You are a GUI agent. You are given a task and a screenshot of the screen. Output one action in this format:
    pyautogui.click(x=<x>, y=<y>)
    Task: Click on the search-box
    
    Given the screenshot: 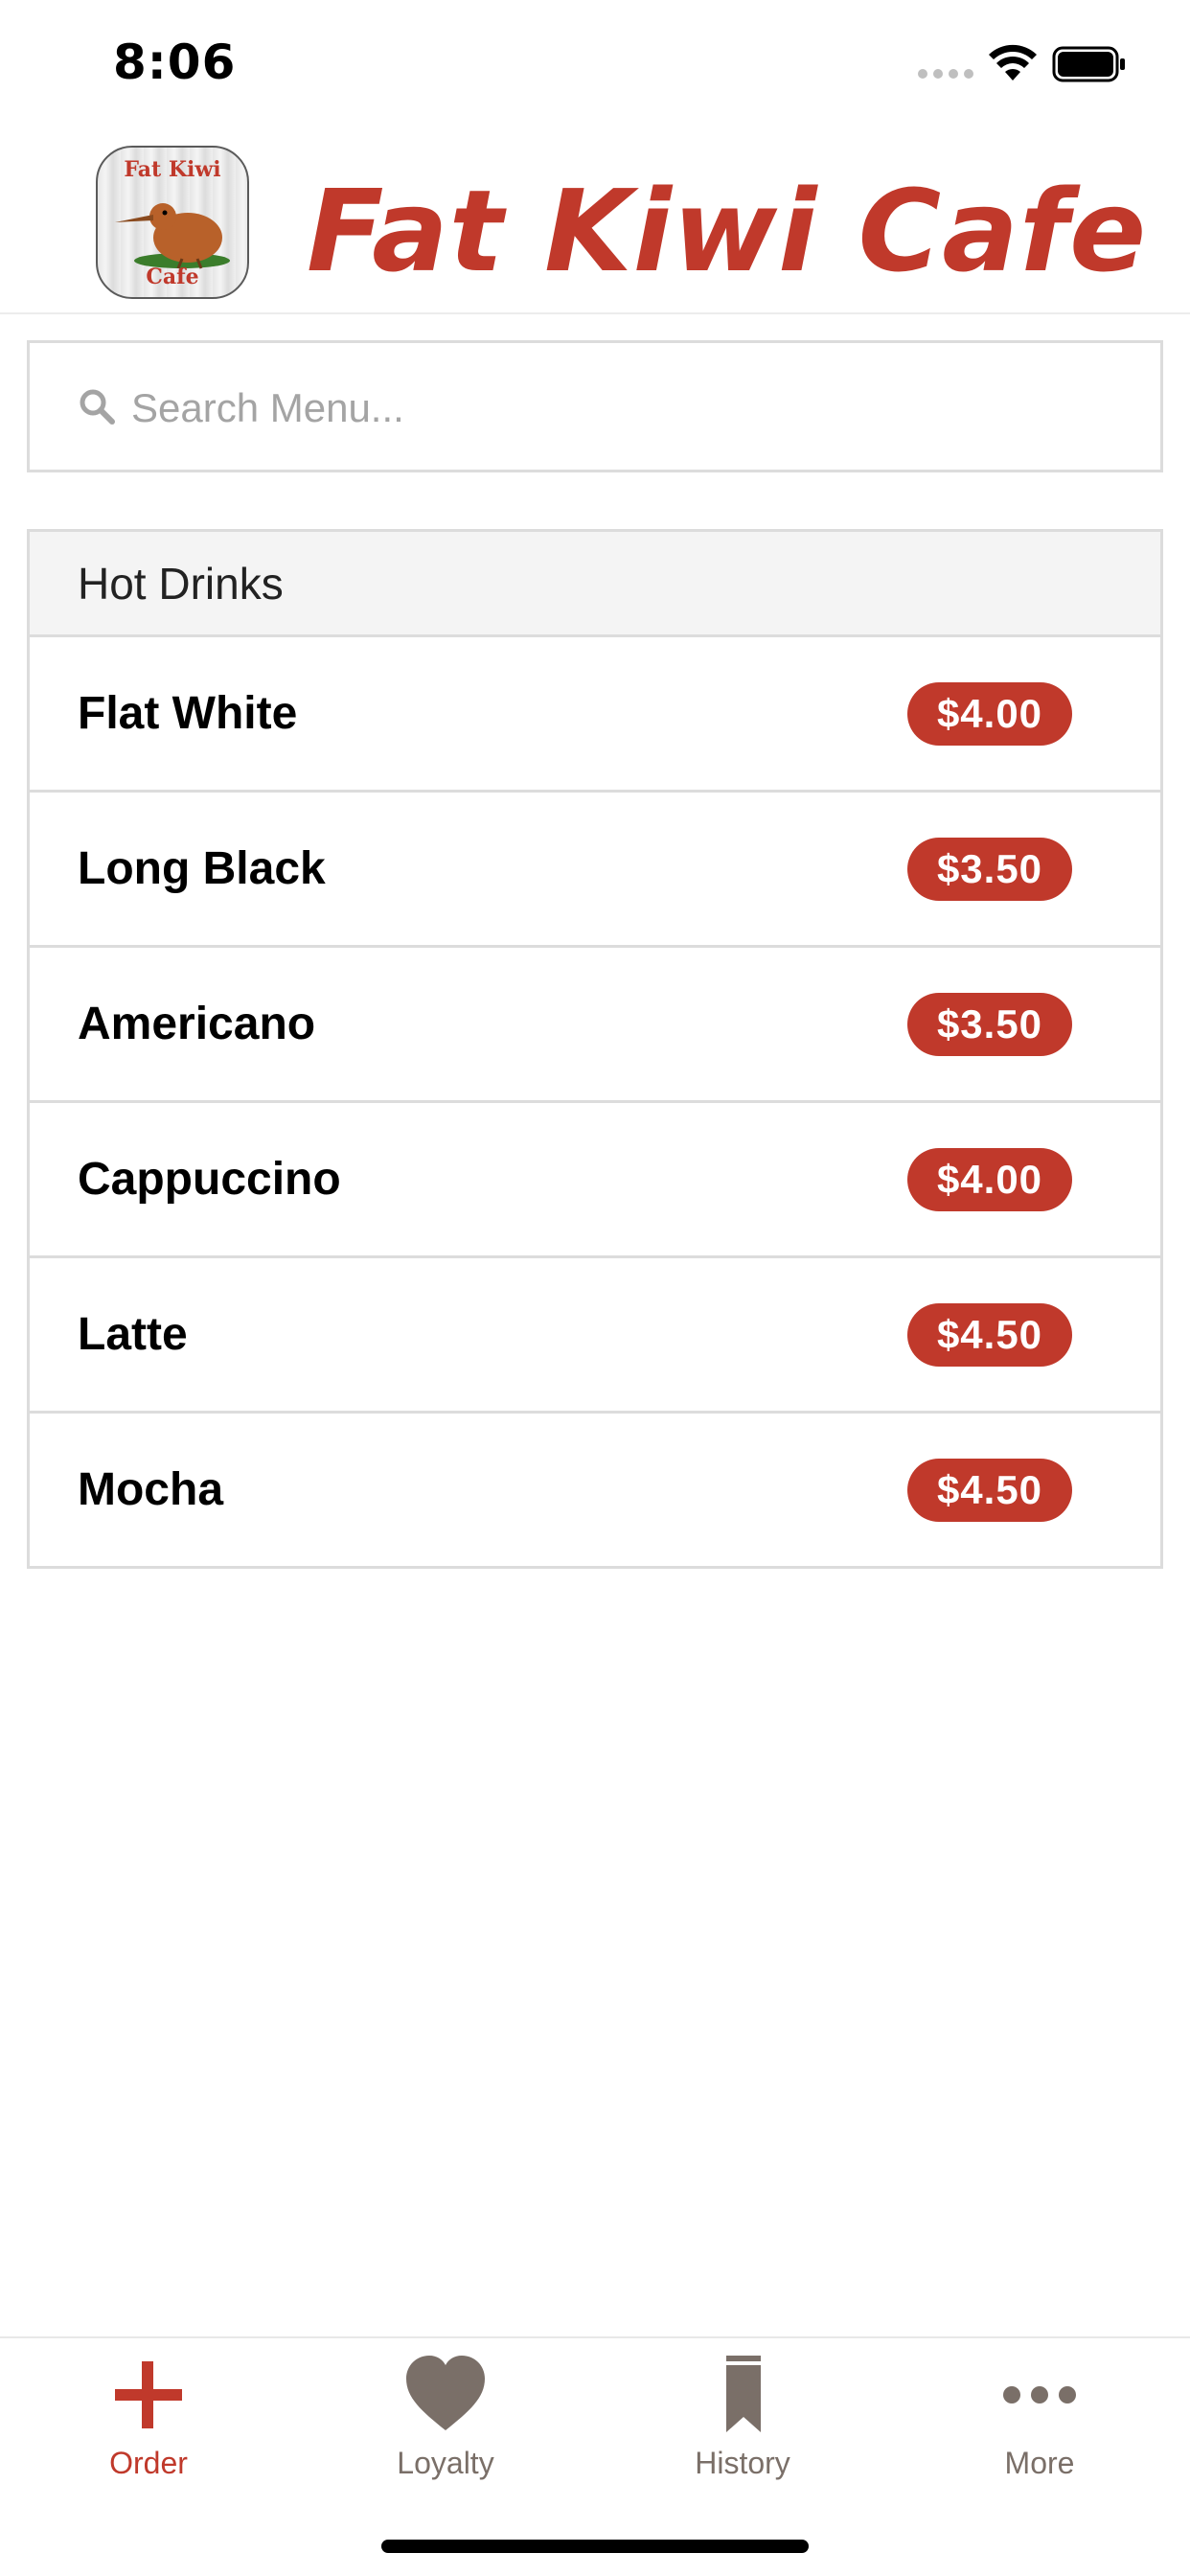 What is the action you would take?
    pyautogui.click(x=595, y=406)
    